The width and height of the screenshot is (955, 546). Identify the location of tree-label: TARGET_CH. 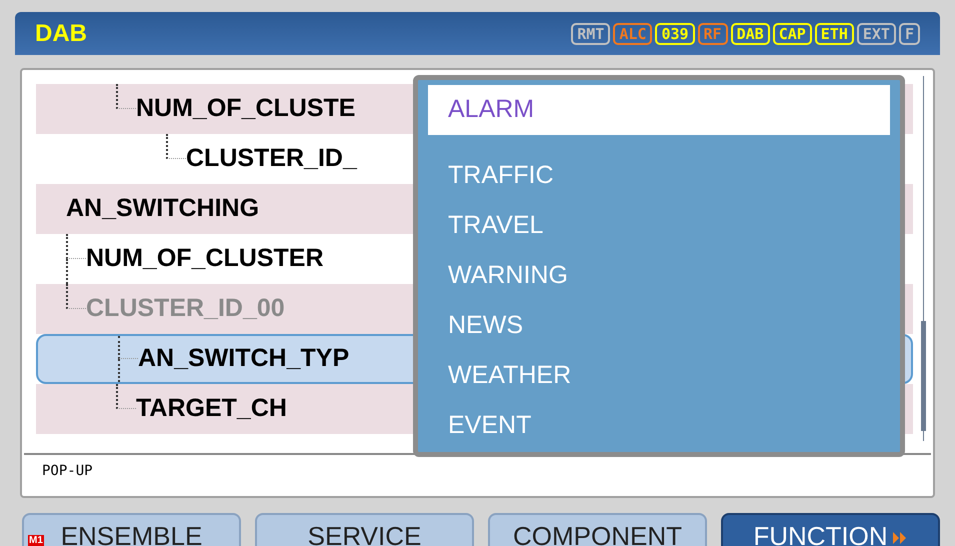
(211, 408).